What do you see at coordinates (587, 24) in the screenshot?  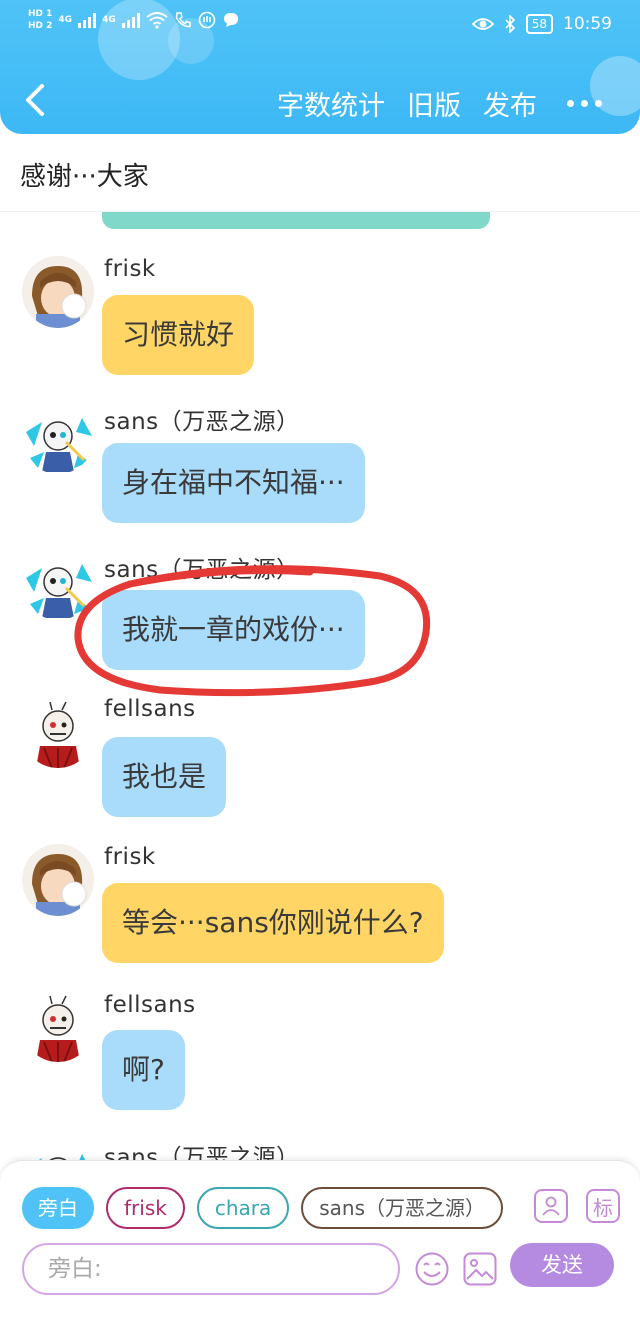 I see `clock: 10:59` at bounding box center [587, 24].